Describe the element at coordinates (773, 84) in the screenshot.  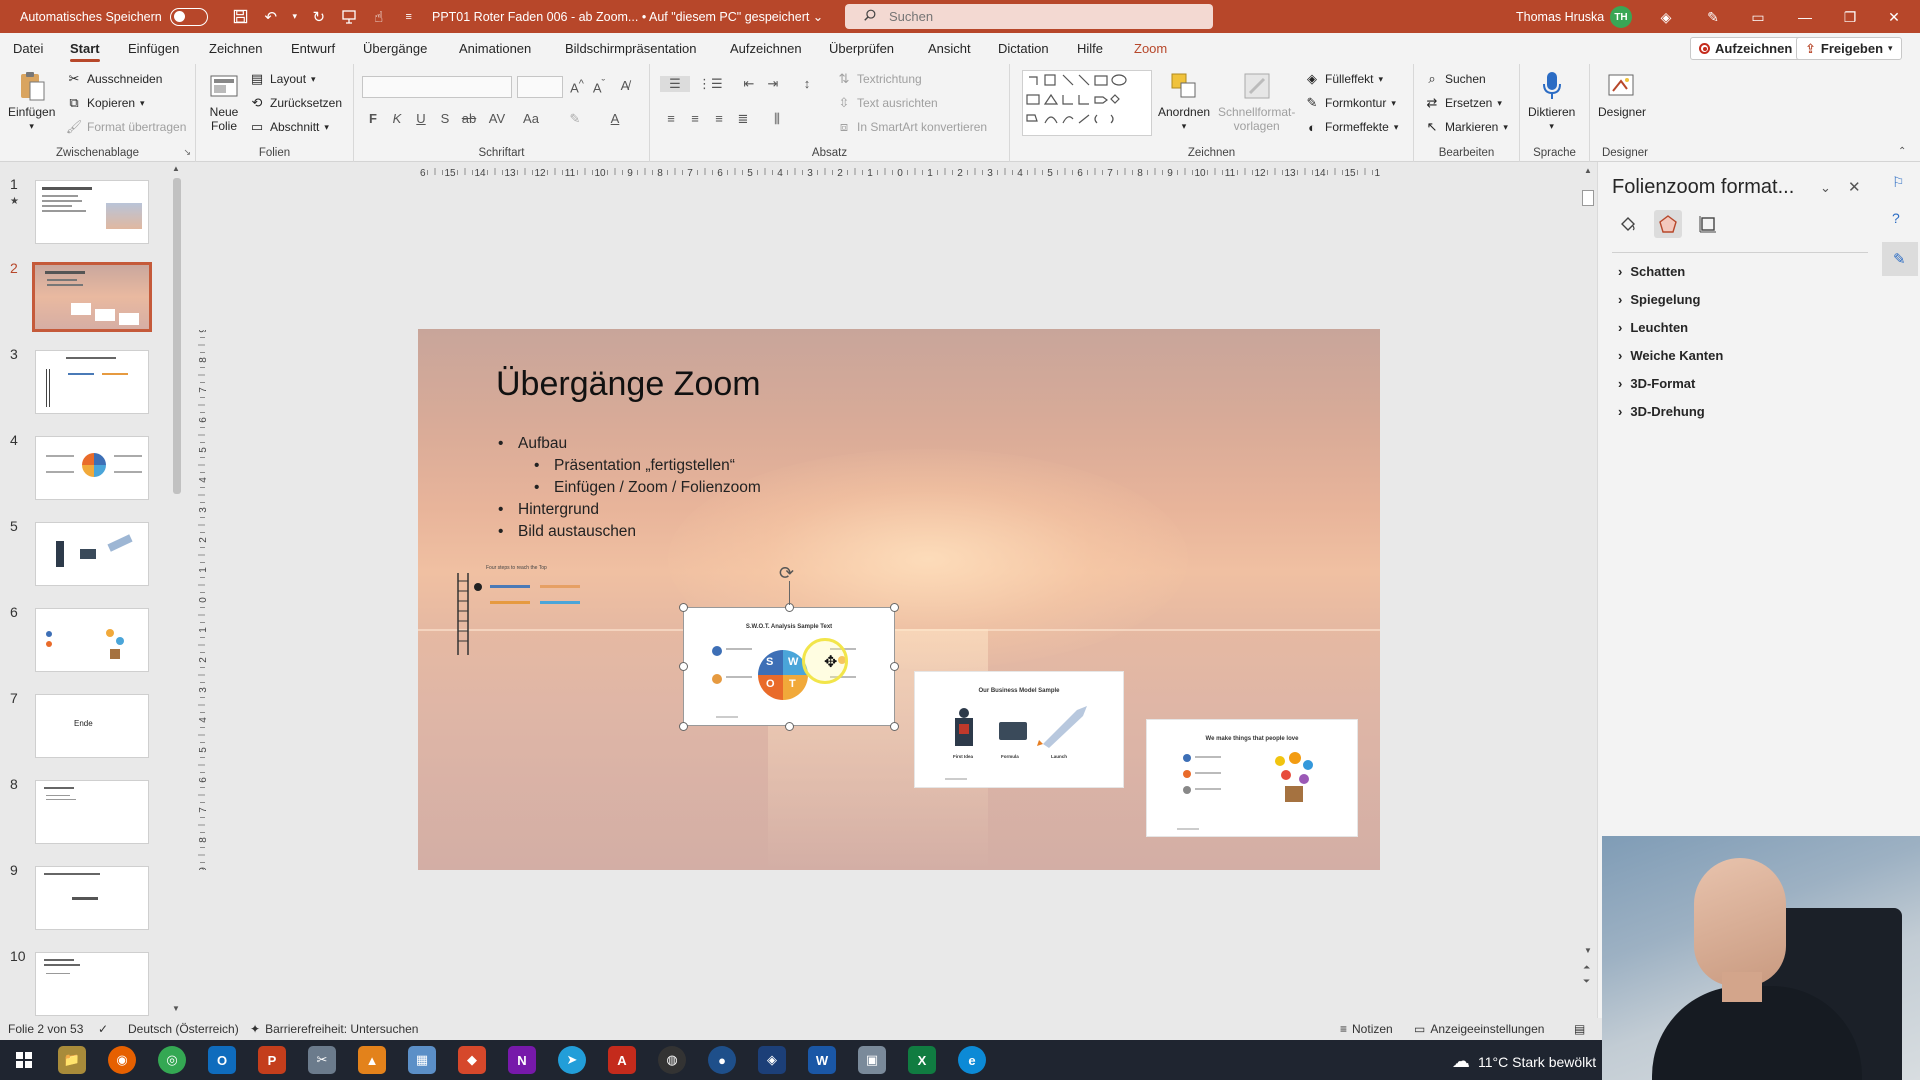
I see `increase-indent-icon: ⇥` at that location.